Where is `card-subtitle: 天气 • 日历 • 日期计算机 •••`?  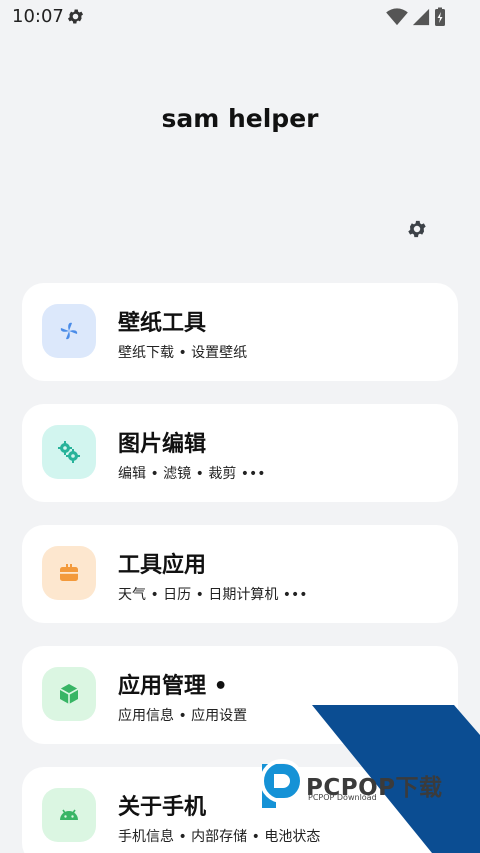 card-subtitle: 天气 • 日历 • 日期计算机 ••• is located at coordinates (213, 595).